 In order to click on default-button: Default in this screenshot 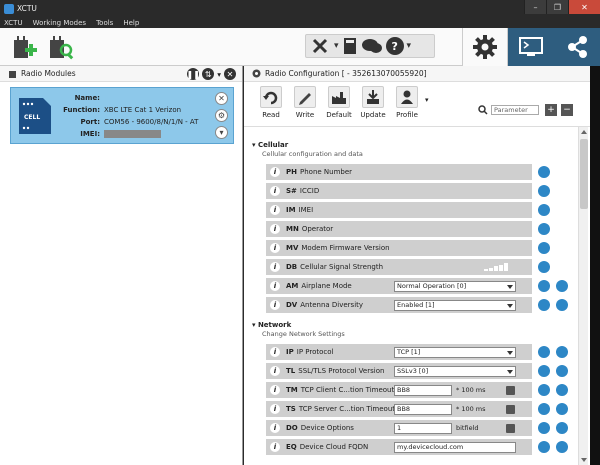, I will do `click(339, 102)`.